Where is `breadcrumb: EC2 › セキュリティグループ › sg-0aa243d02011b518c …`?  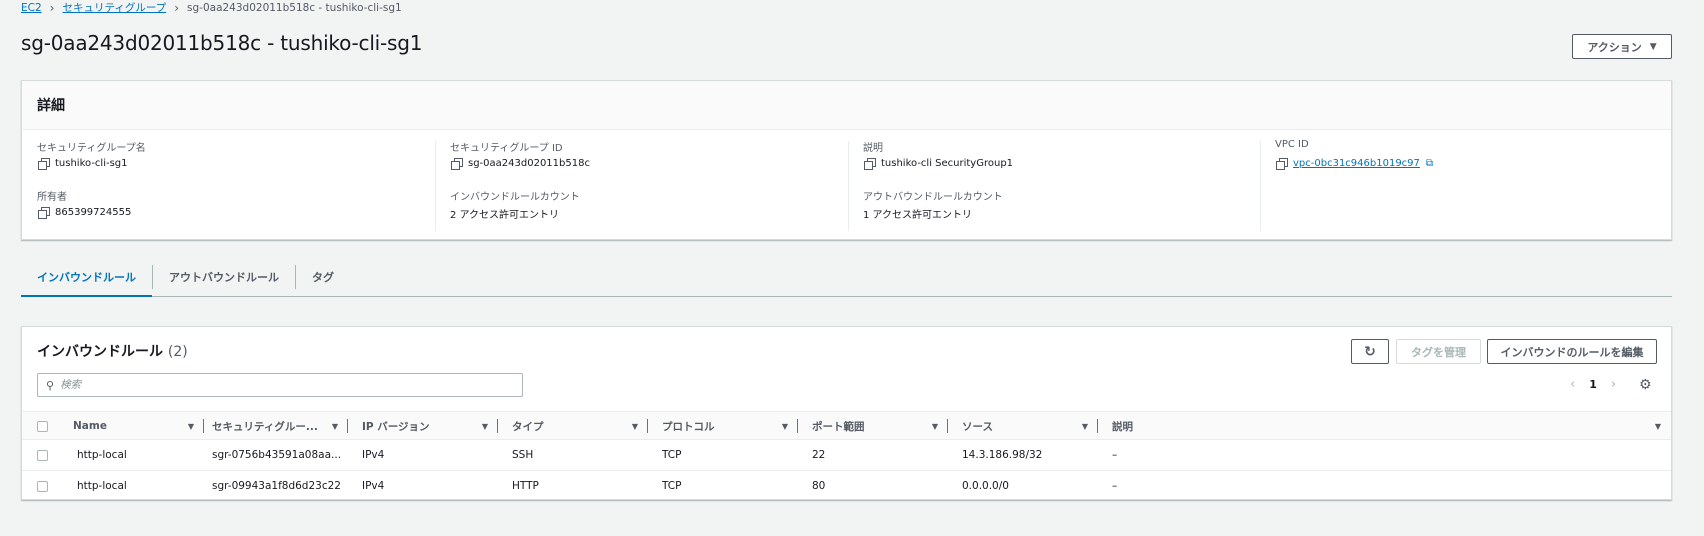 breadcrumb: EC2 › セキュリティグループ › sg-0aa243d02011b518c … is located at coordinates (211, 7).